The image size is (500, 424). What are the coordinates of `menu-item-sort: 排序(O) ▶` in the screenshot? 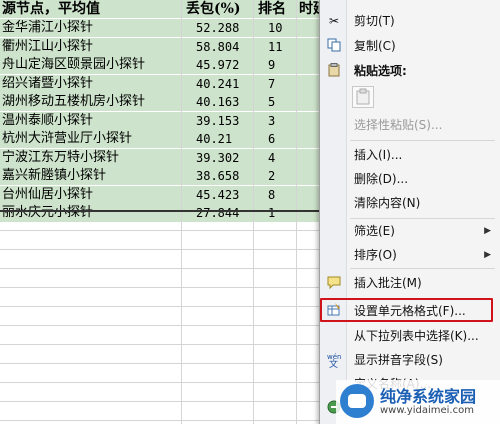 It's located at (410, 255).